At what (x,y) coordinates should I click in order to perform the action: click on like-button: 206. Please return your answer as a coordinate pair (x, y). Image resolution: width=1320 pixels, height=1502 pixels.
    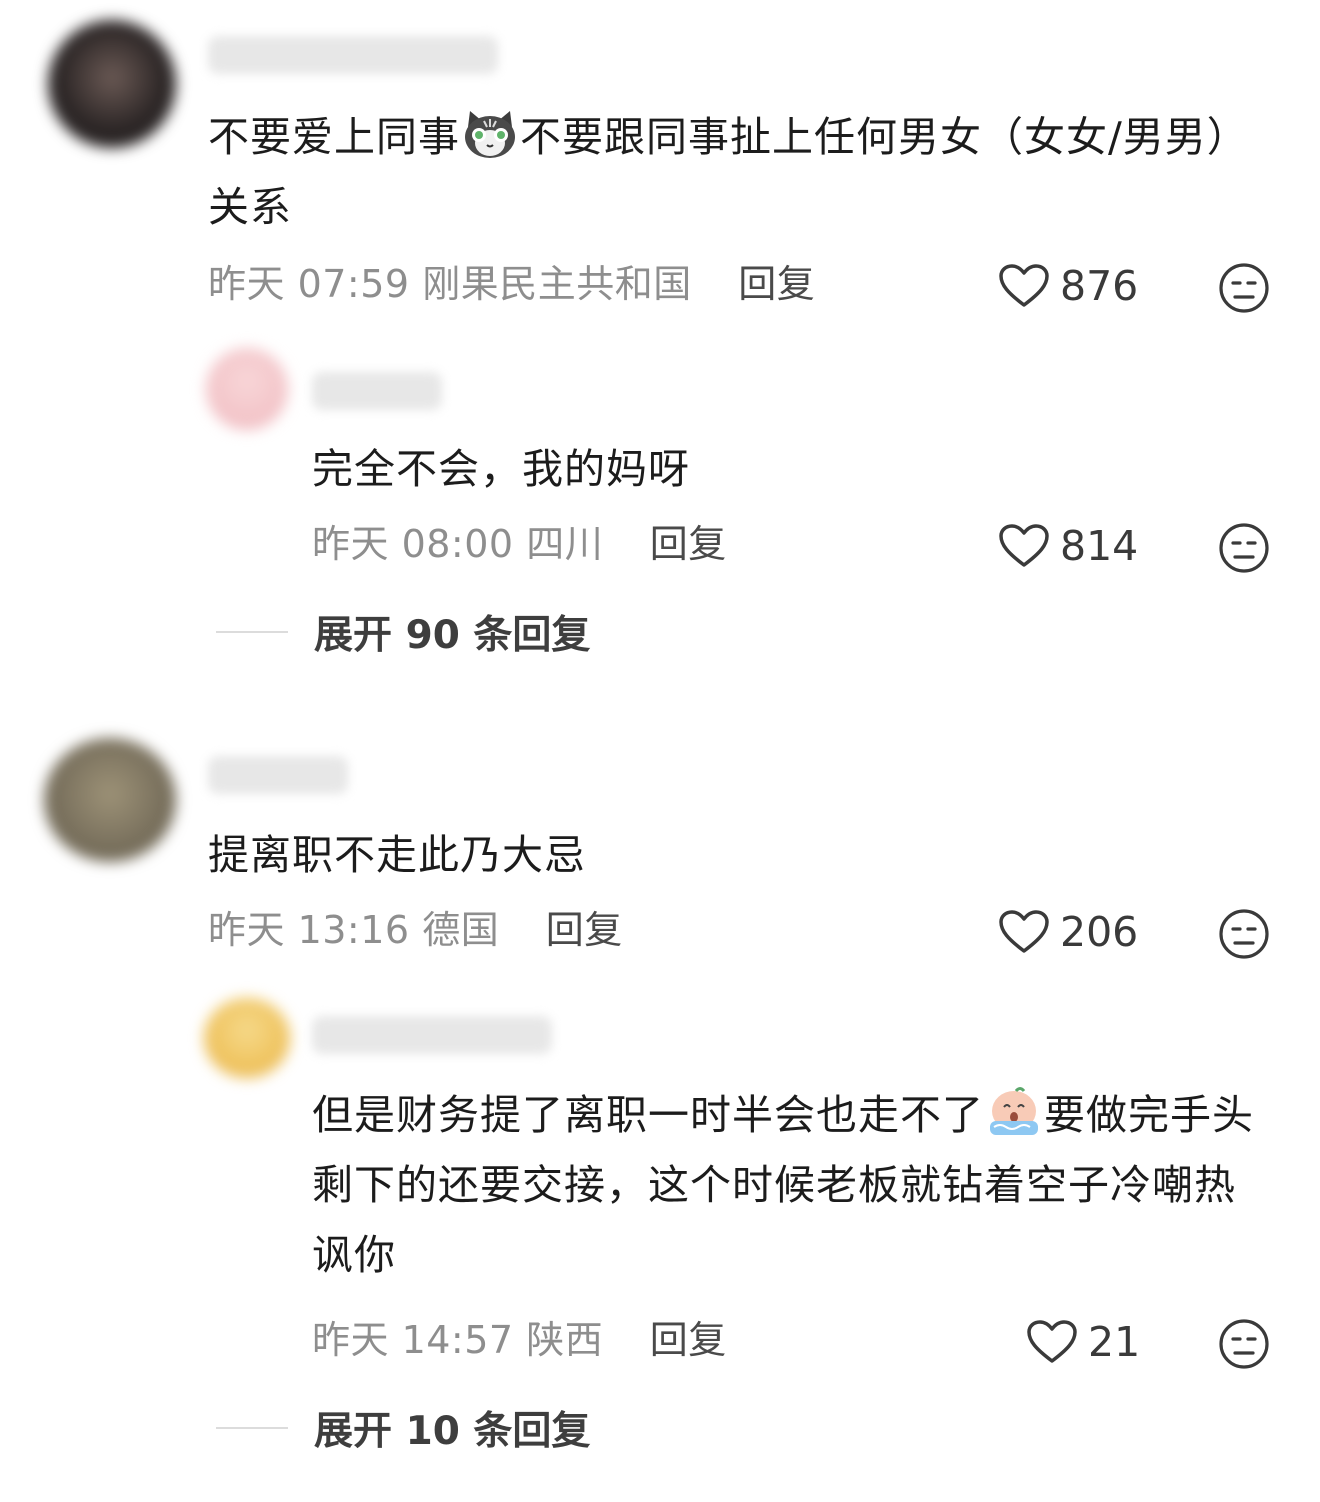
    Looking at the image, I should click on (1068, 932).